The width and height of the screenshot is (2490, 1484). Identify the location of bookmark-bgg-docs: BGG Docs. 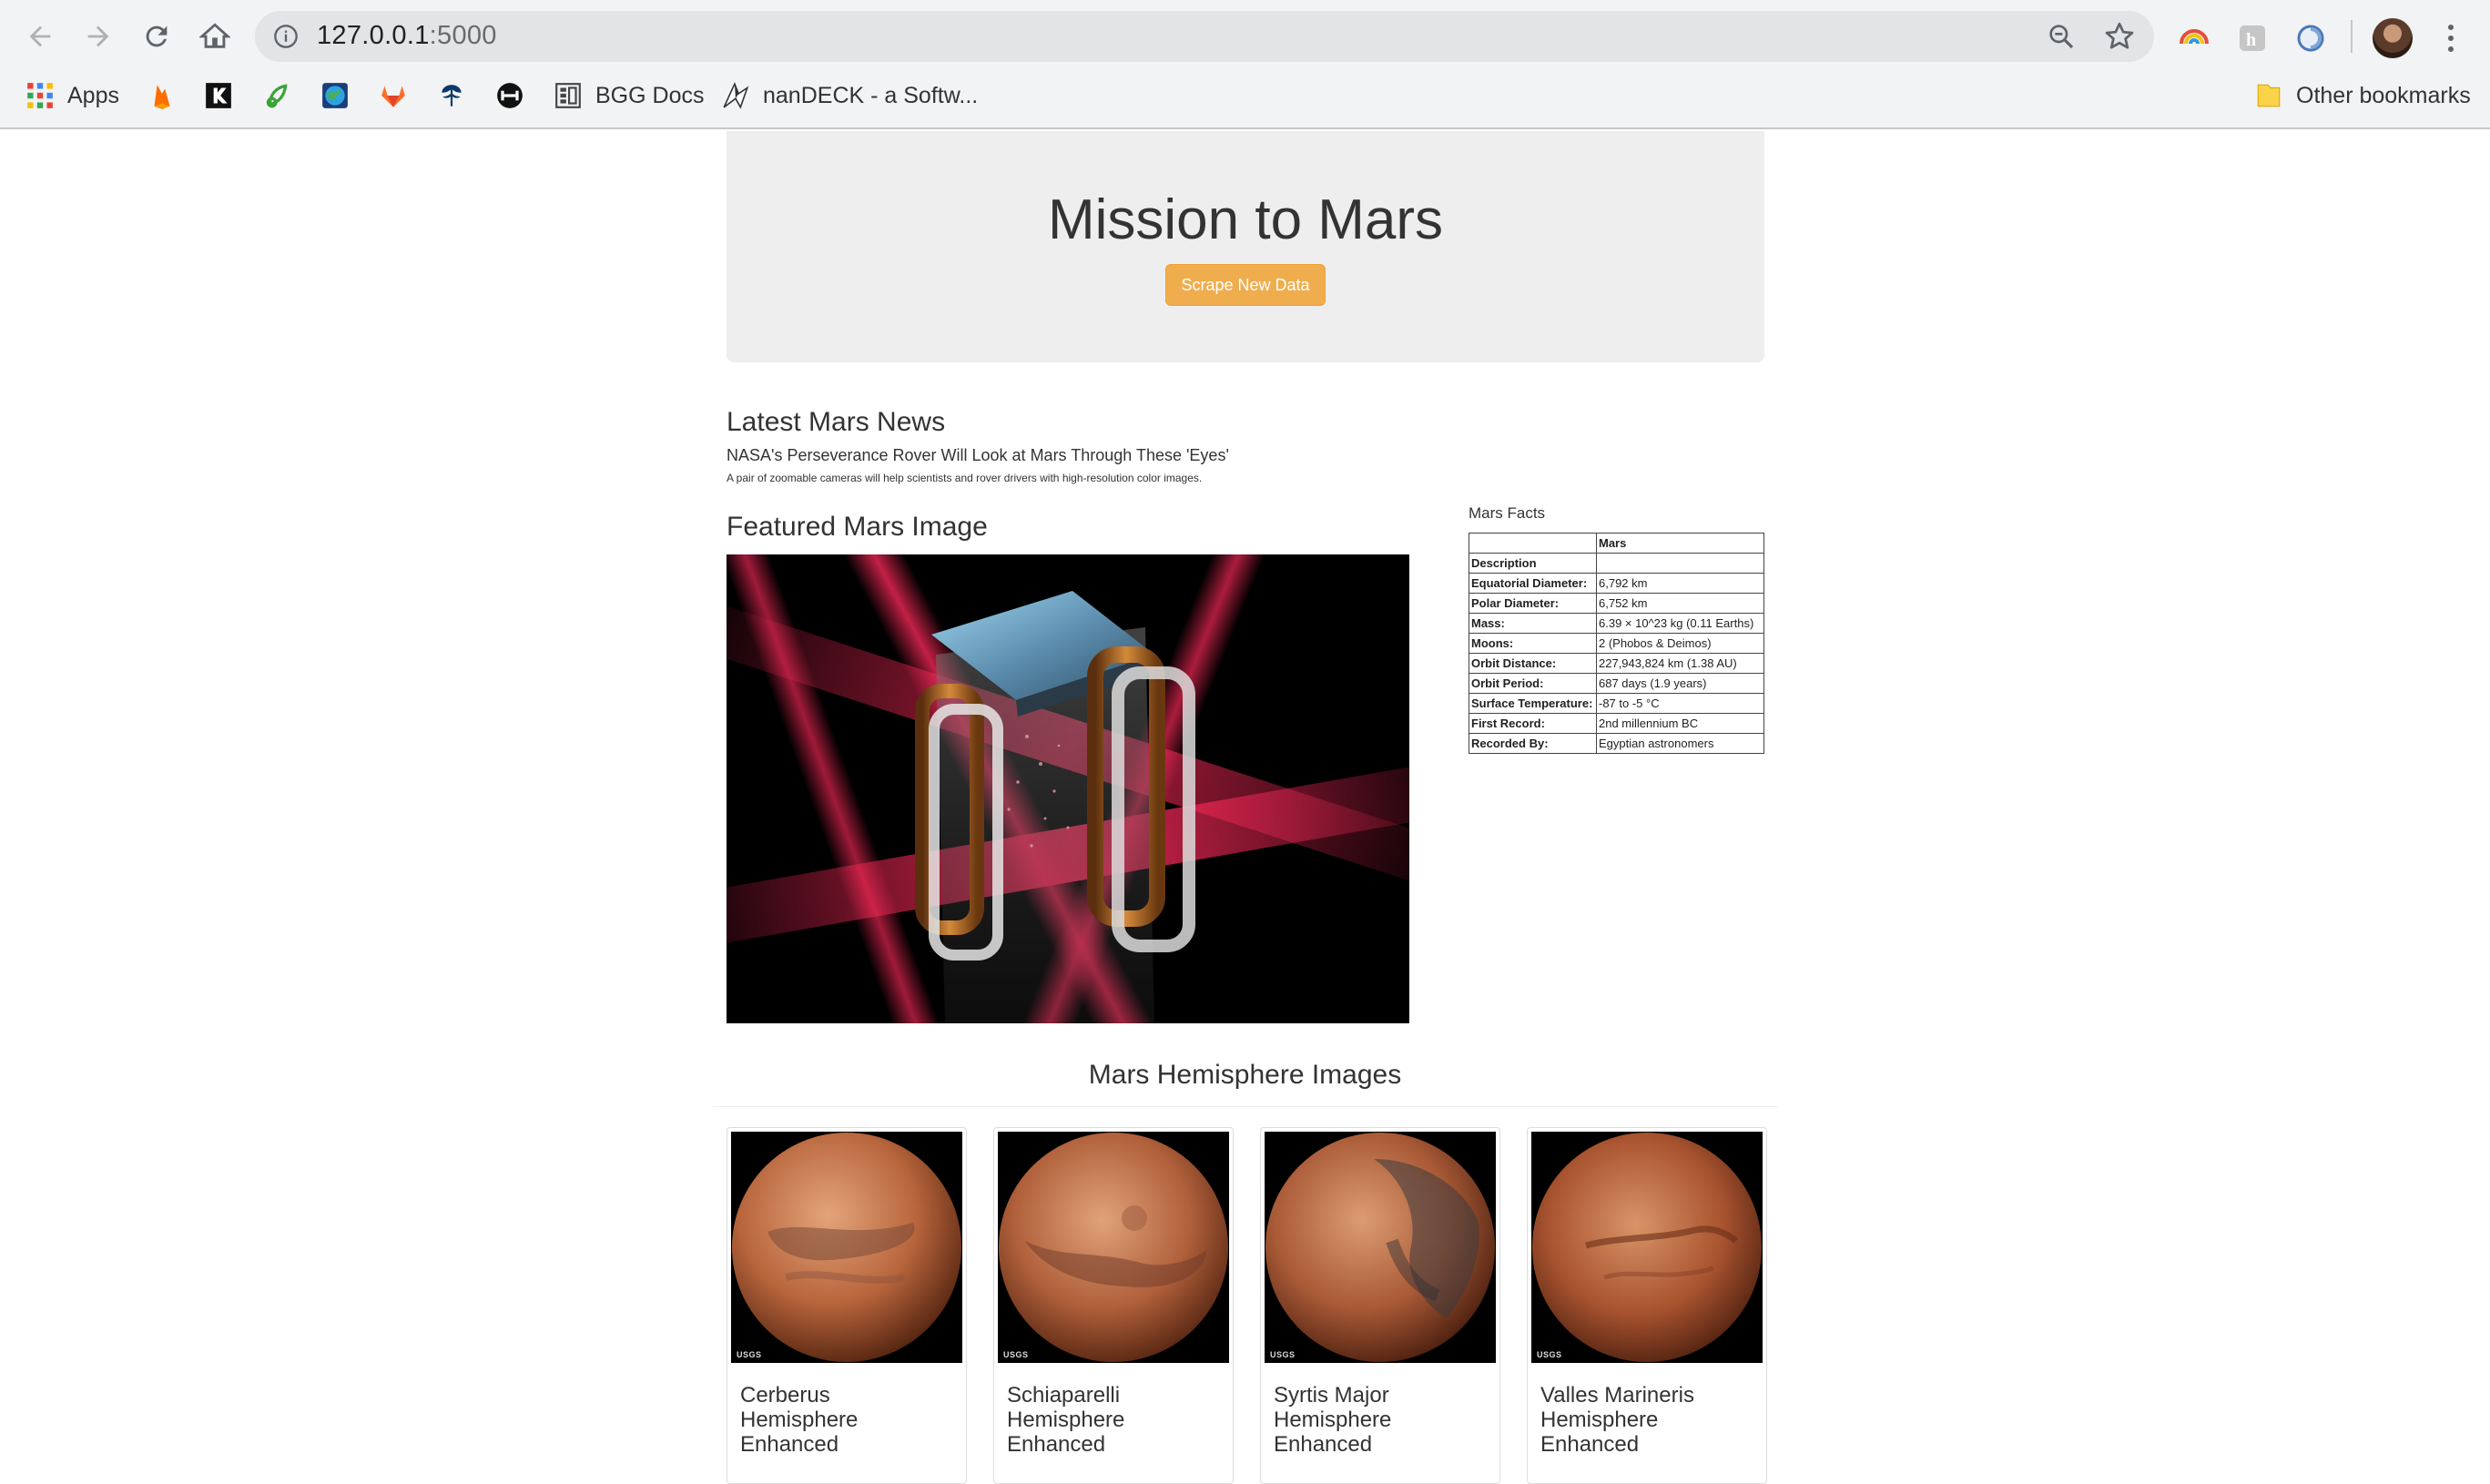
(629, 95).